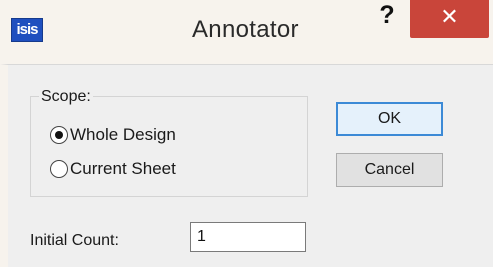 The height and width of the screenshot is (267, 493). Describe the element at coordinates (389, 170) in the screenshot. I see `cancel-button: Cancel` at that location.